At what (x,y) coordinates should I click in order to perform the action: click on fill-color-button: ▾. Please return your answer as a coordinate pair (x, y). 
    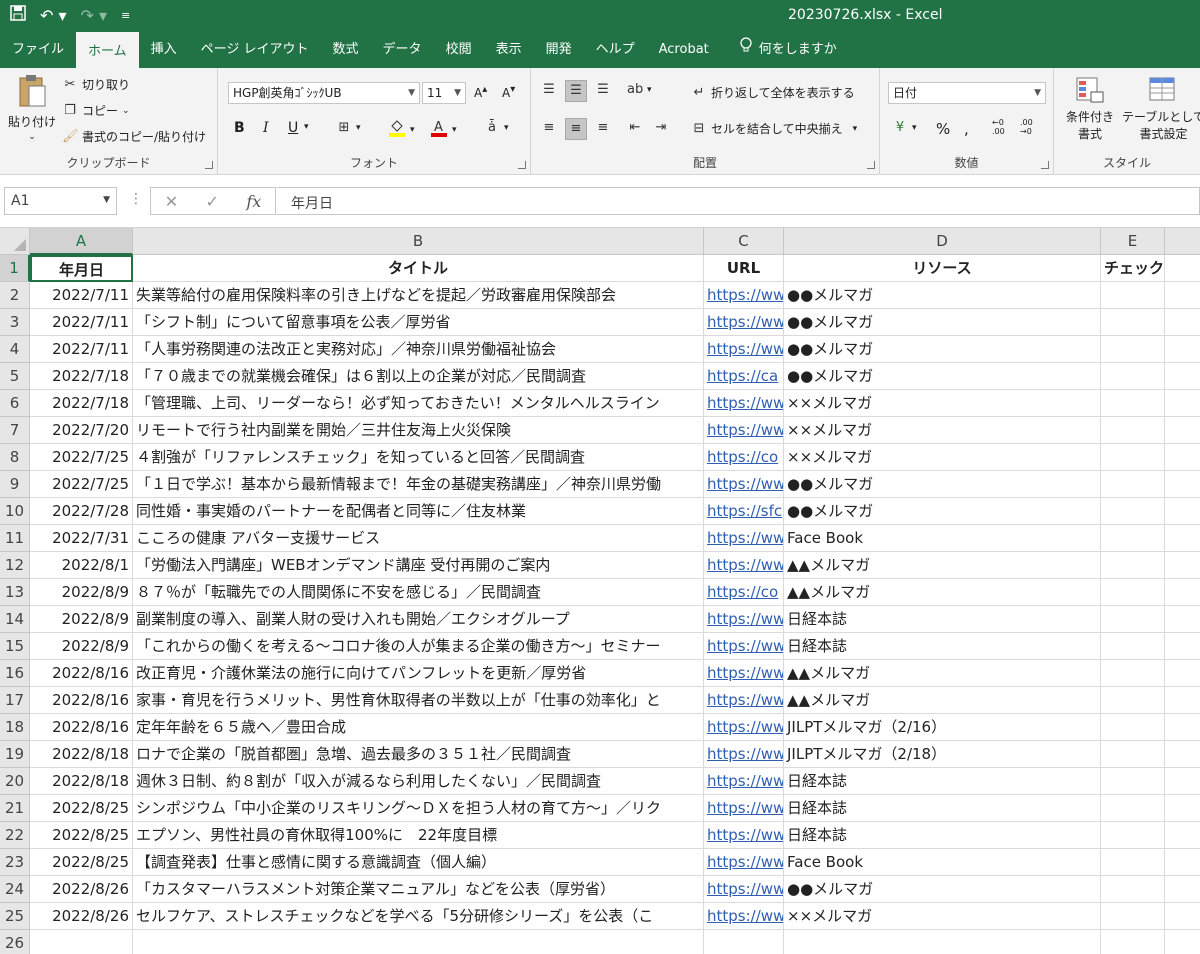
    Looking at the image, I should click on (401, 129).